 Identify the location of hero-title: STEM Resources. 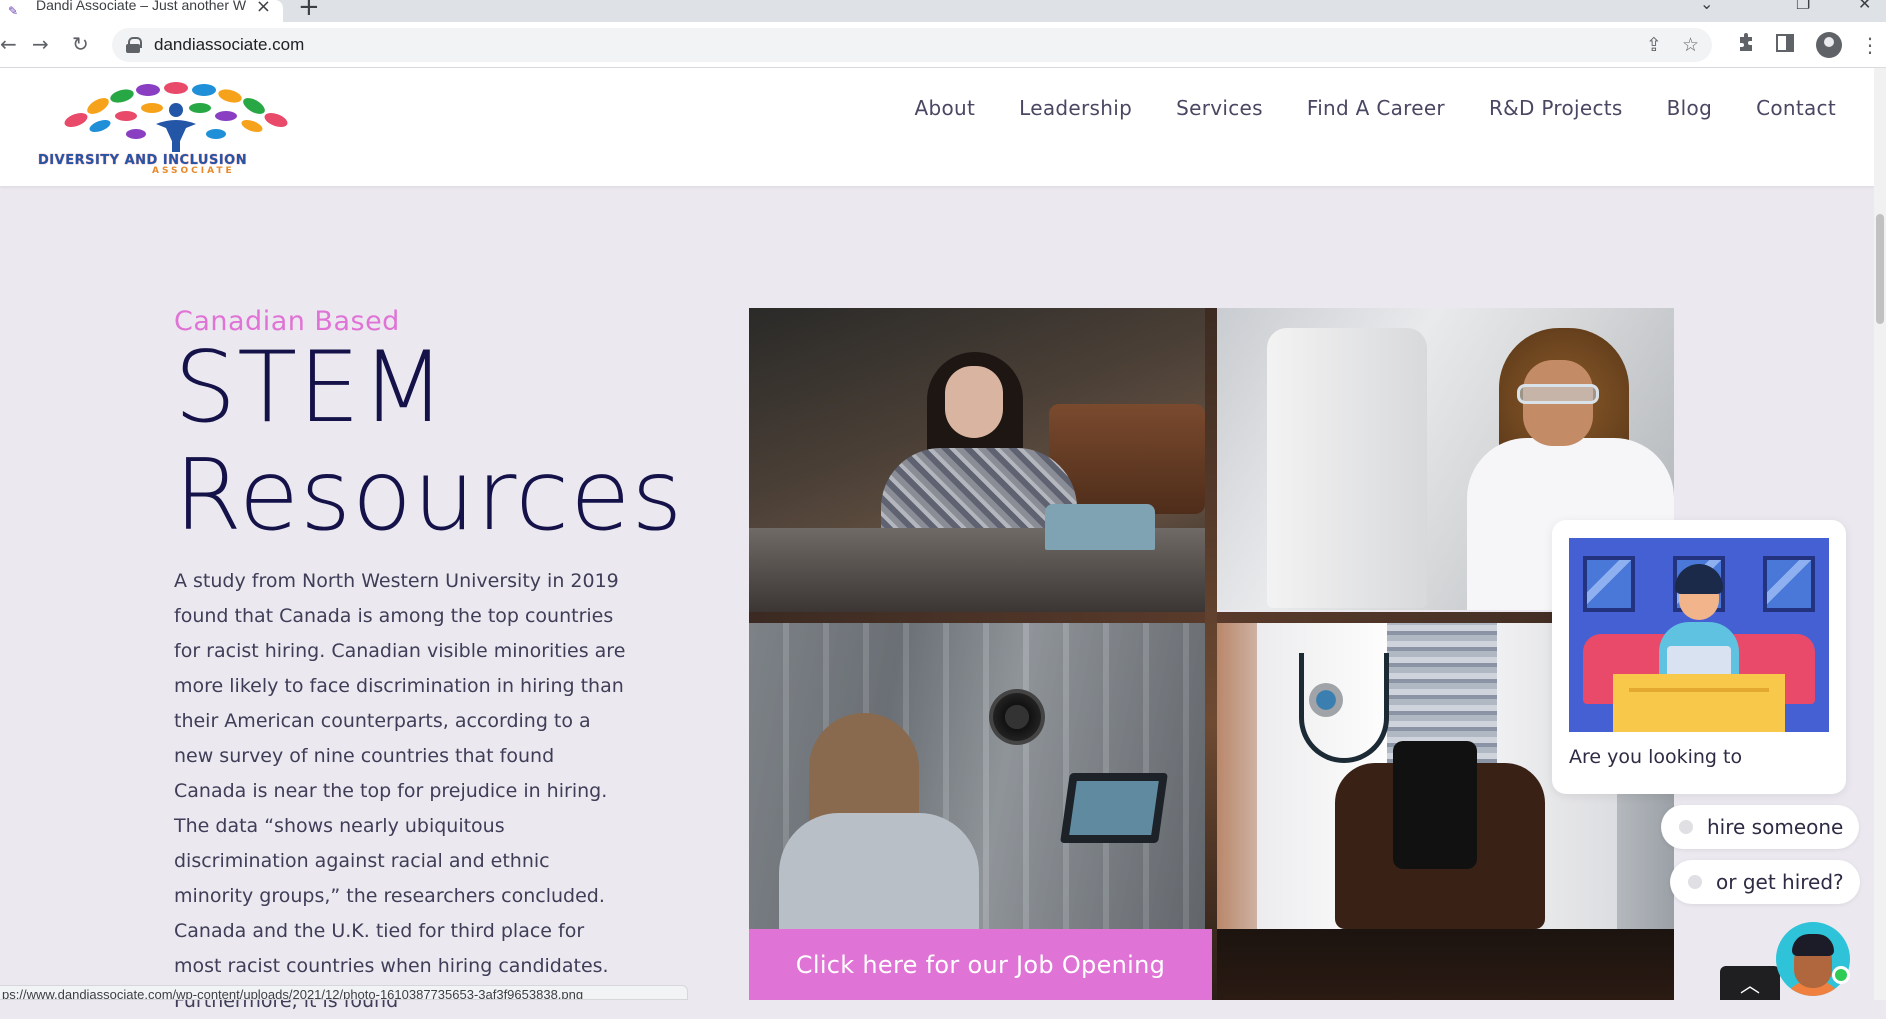
(434, 442).